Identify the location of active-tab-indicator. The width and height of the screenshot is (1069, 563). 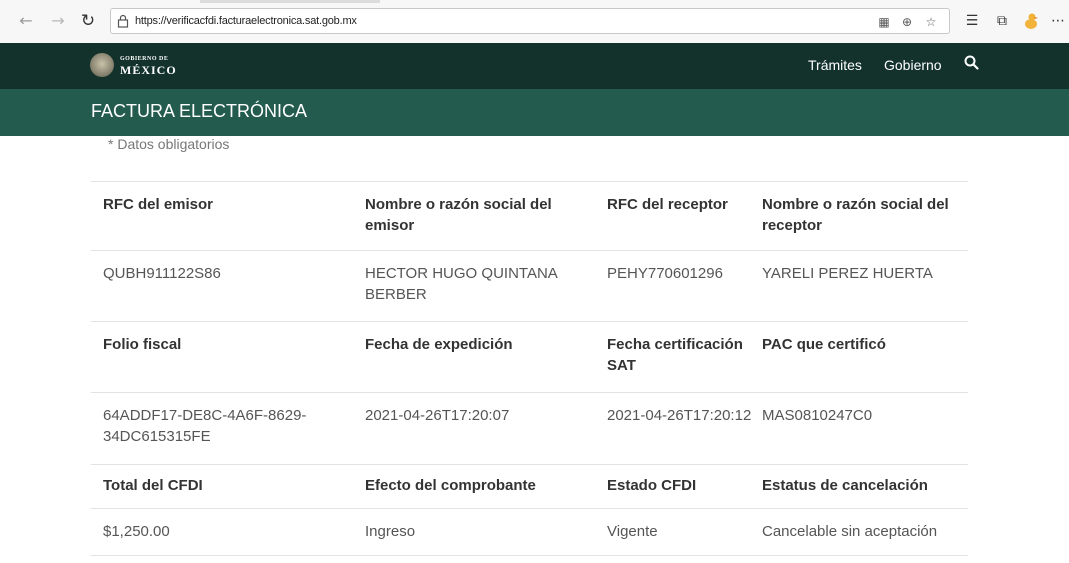
(290, 1).